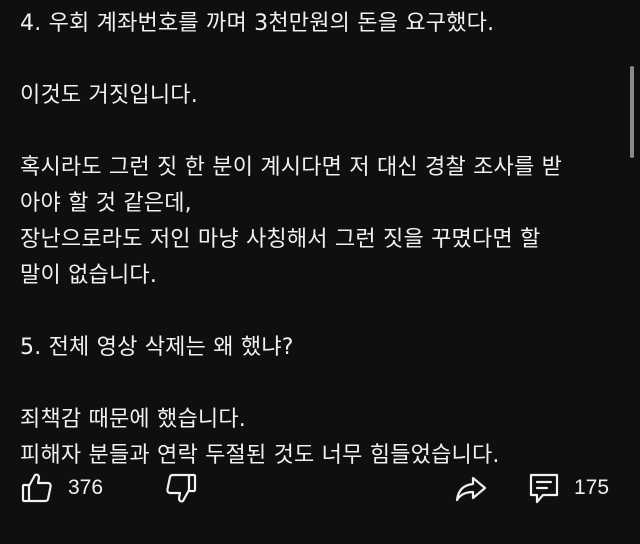 The image size is (640, 544). I want to click on action-bar: 376 175, so click(320, 488).